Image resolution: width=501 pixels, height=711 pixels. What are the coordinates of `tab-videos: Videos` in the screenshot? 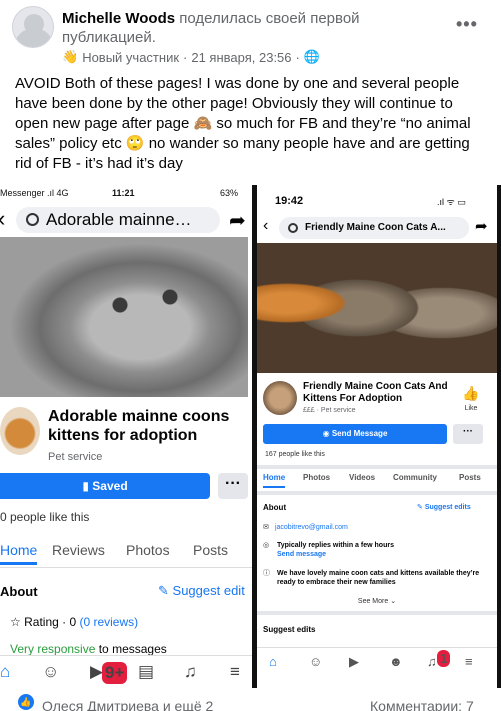 It's located at (362, 477).